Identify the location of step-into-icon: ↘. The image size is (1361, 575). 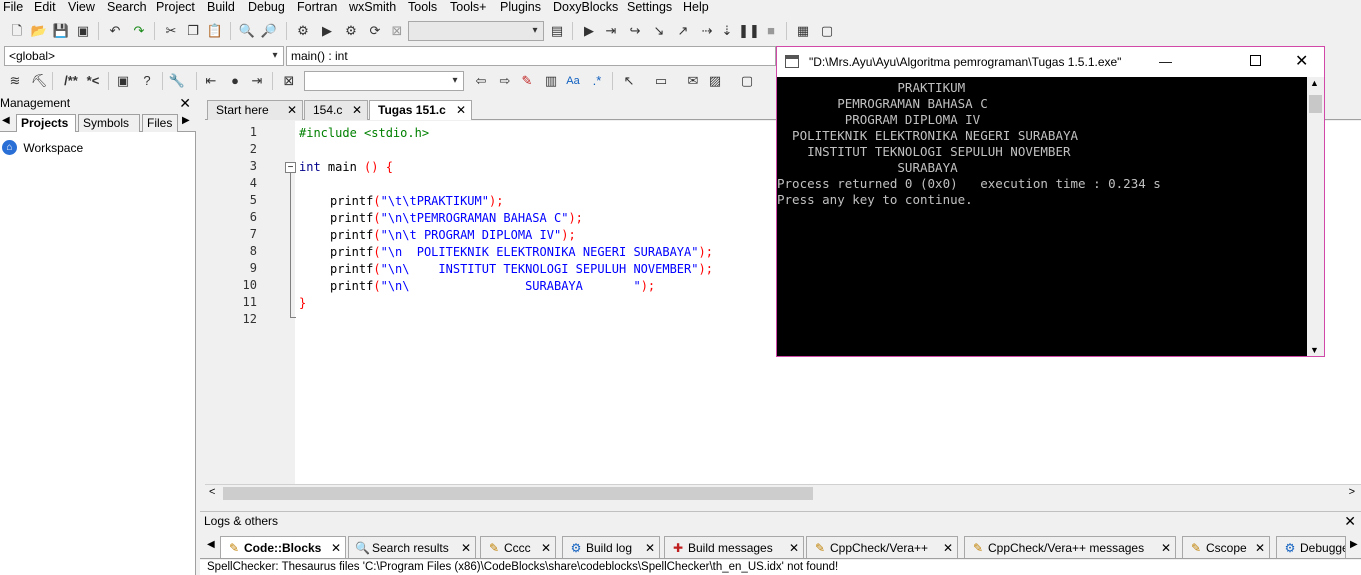
(659, 31).